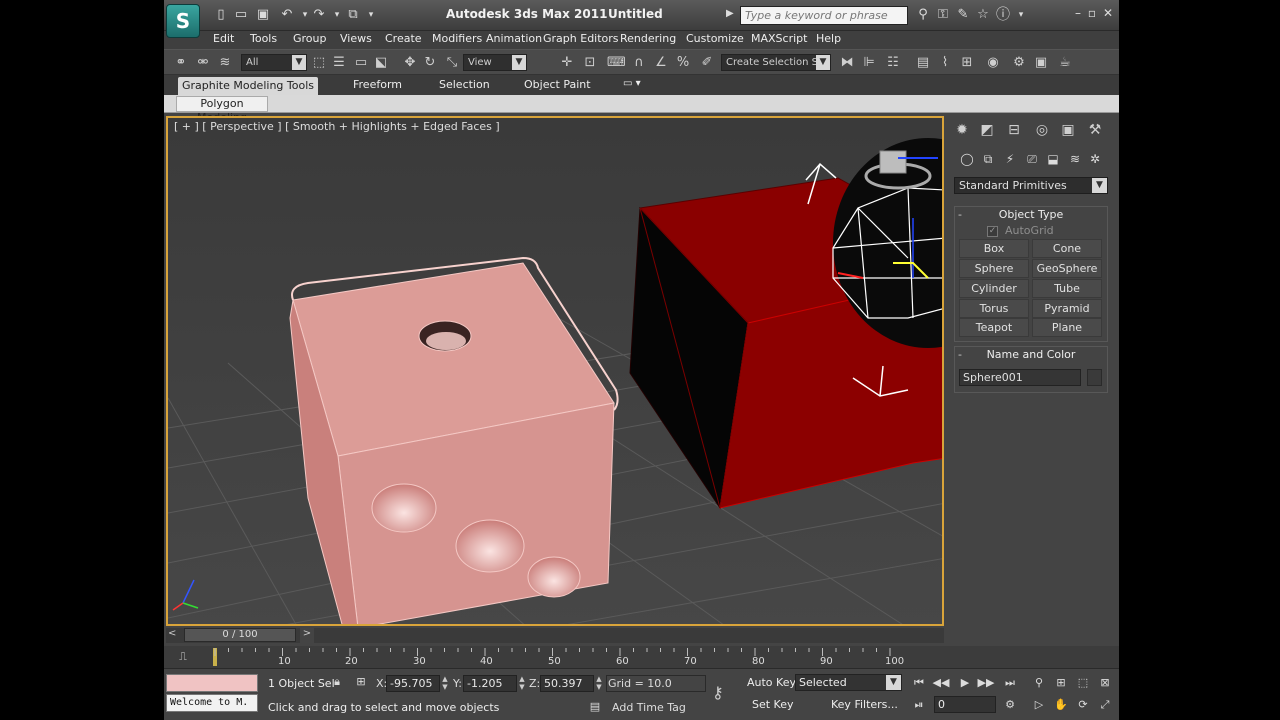 Image resolution: width=1280 pixels, height=720 pixels. What do you see at coordinates (445, 683) in the screenshot?
I see `x-spinner-icon: ▲ ▼` at bounding box center [445, 683].